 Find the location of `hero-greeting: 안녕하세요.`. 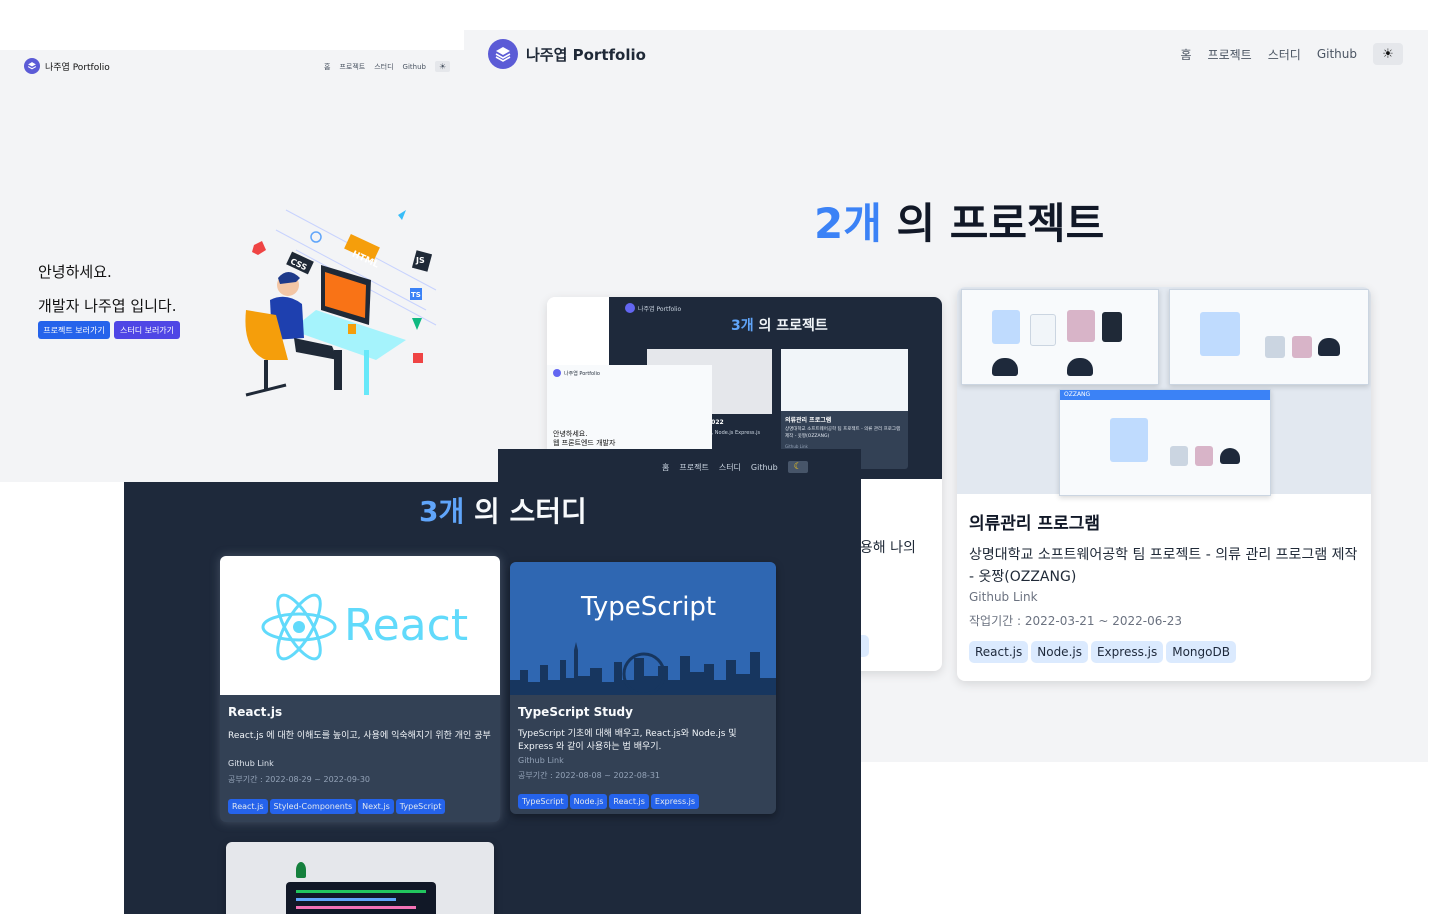

hero-greeting: 안녕하세요. is located at coordinates (75, 272).